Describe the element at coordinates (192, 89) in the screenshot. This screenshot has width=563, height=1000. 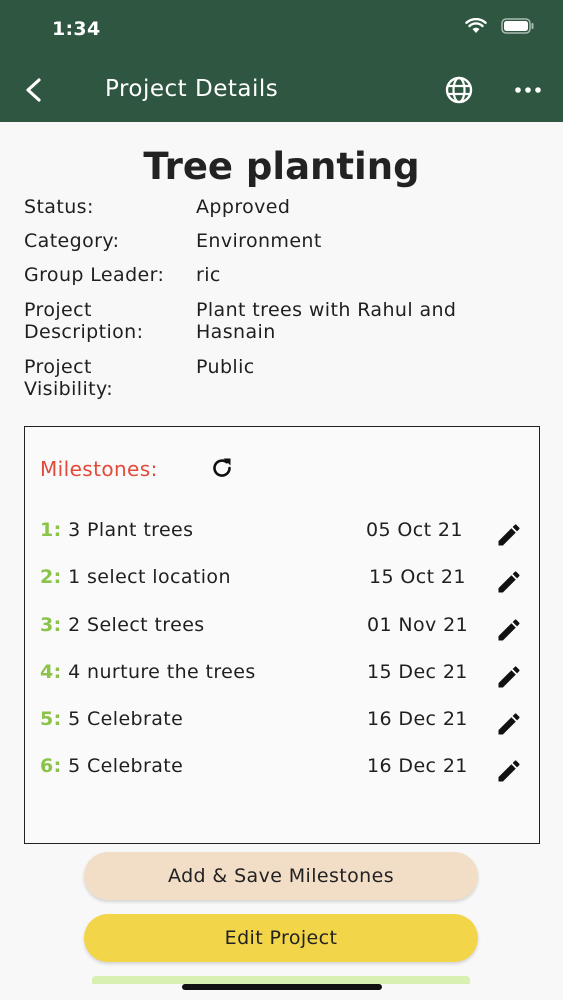
I see `page-title: Project Details` at that location.